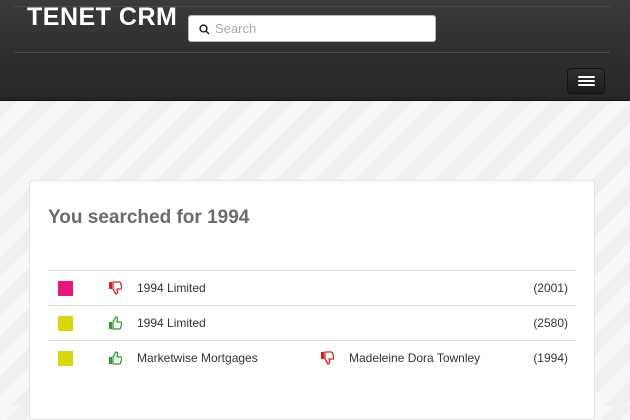  I want to click on result-number: (1994), so click(550, 358).